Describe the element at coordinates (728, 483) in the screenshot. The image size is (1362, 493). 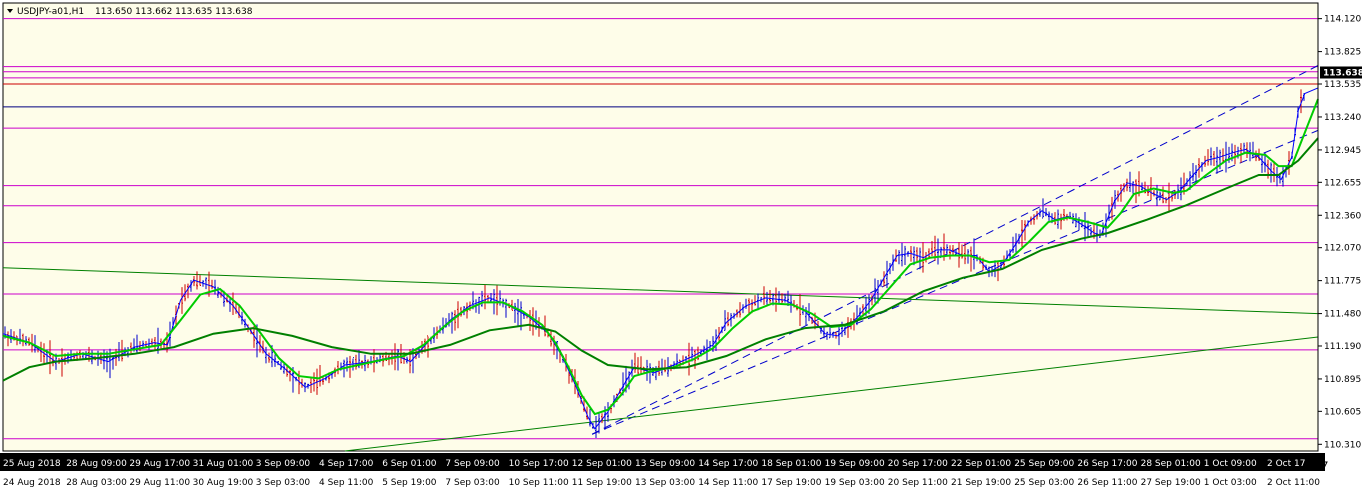
I see `time-tick-label-bottom: 14 Sep 11:00` at that location.